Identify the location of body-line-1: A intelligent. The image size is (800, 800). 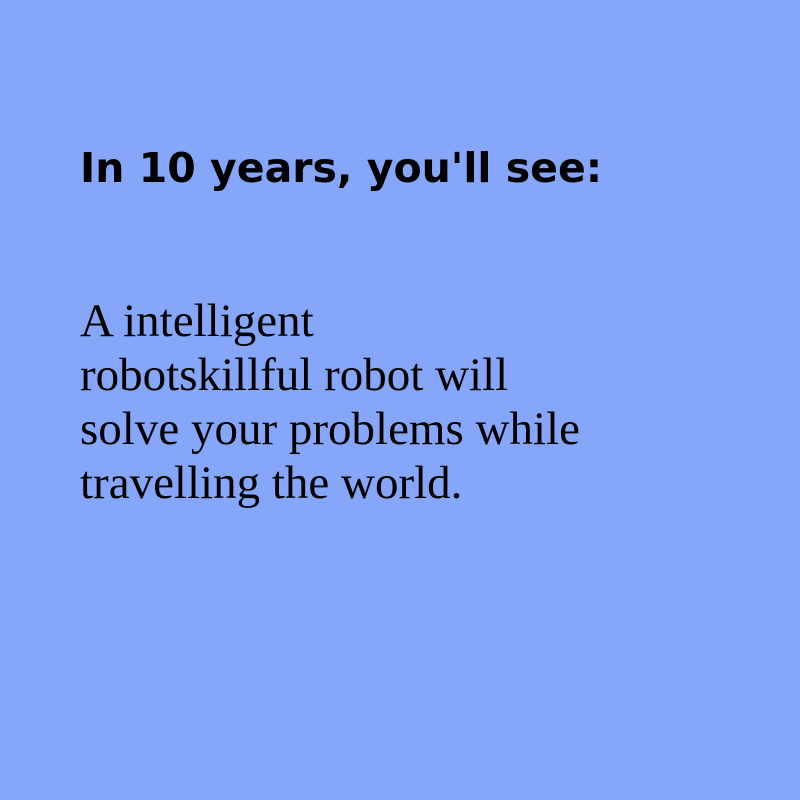
(197, 321).